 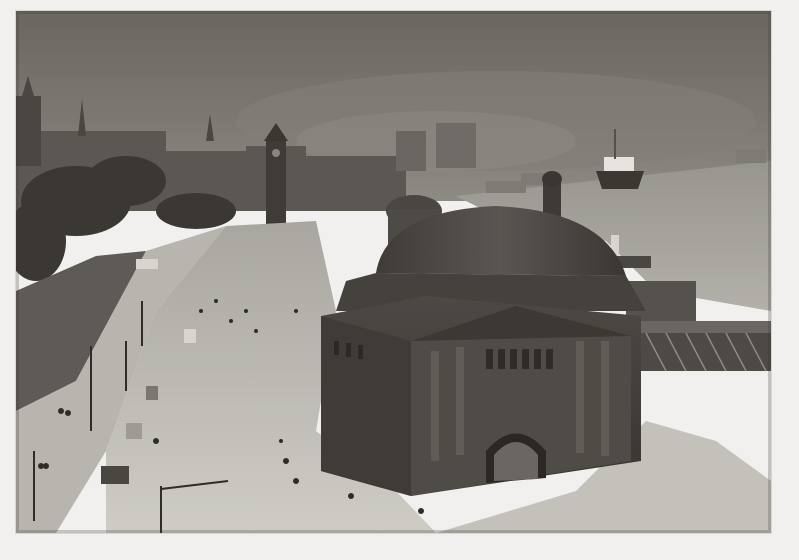 I want to click on clock-tower, so click(x=276, y=177).